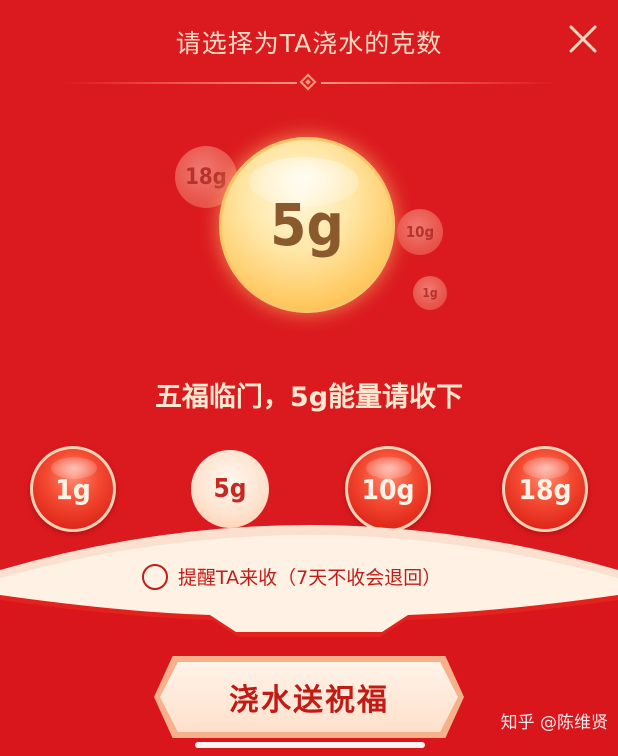 This screenshot has height=756, width=618. Describe the element at coordinates (155, 576) in the screenshot. I see `remind-checkbox` at that location.